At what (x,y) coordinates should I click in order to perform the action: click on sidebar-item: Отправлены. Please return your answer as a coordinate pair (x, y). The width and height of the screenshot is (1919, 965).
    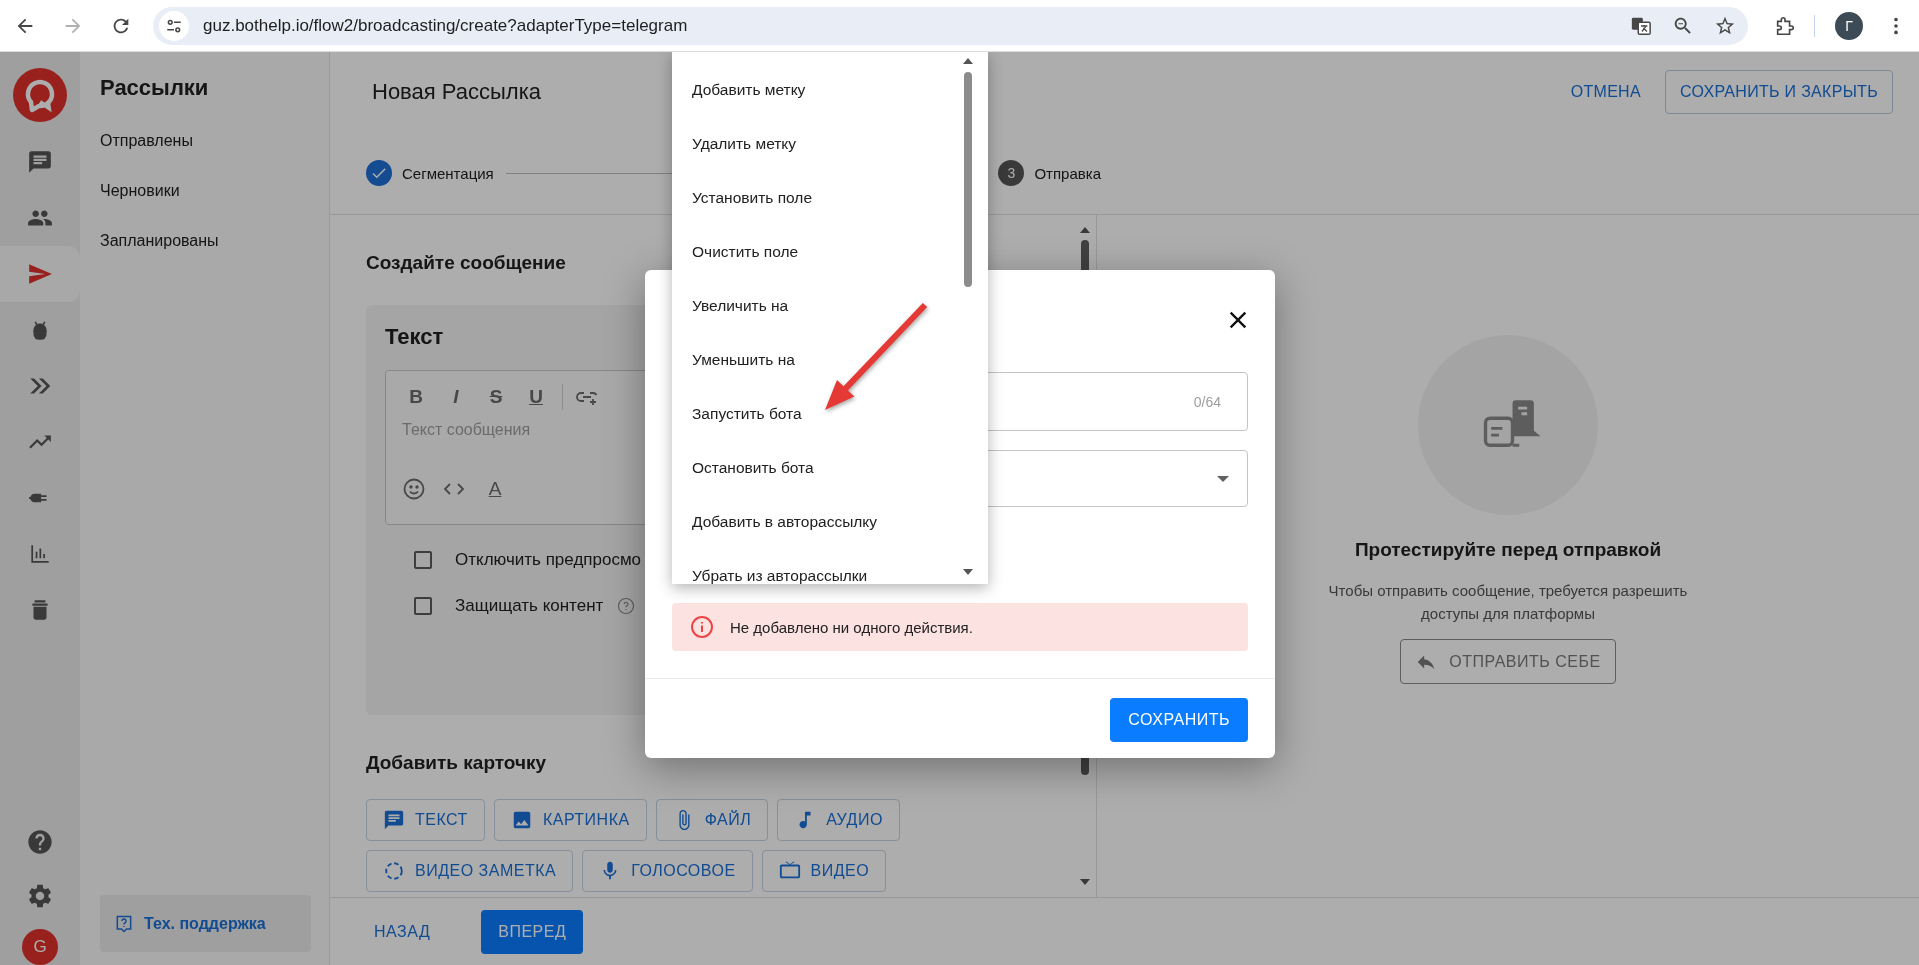
    Looking at the image, I should click on (146, 141).